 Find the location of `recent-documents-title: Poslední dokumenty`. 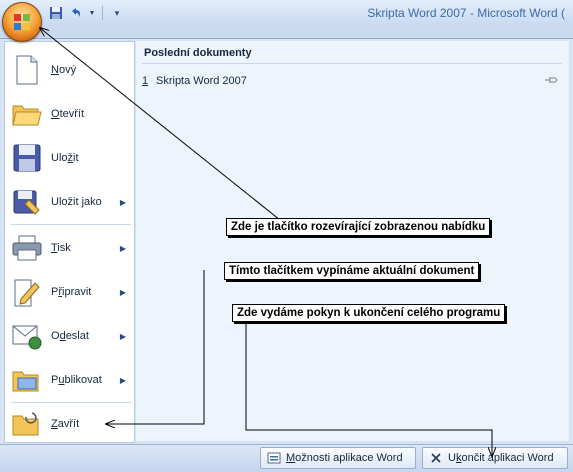

recent-documents-title: Poslední dokumenty is located at coordinates (198, 53).